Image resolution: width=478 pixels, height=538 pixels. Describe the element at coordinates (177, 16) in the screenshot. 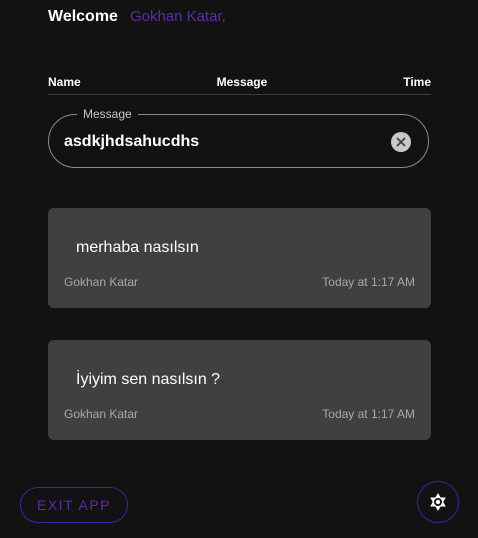

I see `user-name: Gokhan Katar,` at that location.